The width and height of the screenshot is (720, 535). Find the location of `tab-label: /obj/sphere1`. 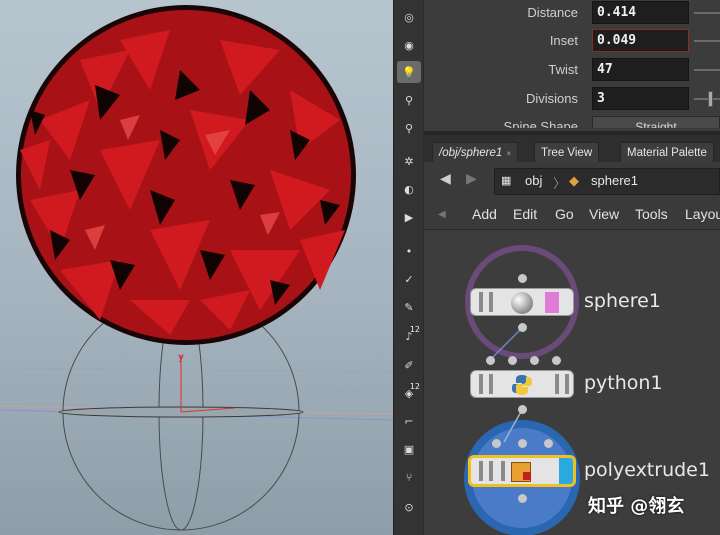

tab-label: /obj/sphere1 is located at coordinates (471, 153).